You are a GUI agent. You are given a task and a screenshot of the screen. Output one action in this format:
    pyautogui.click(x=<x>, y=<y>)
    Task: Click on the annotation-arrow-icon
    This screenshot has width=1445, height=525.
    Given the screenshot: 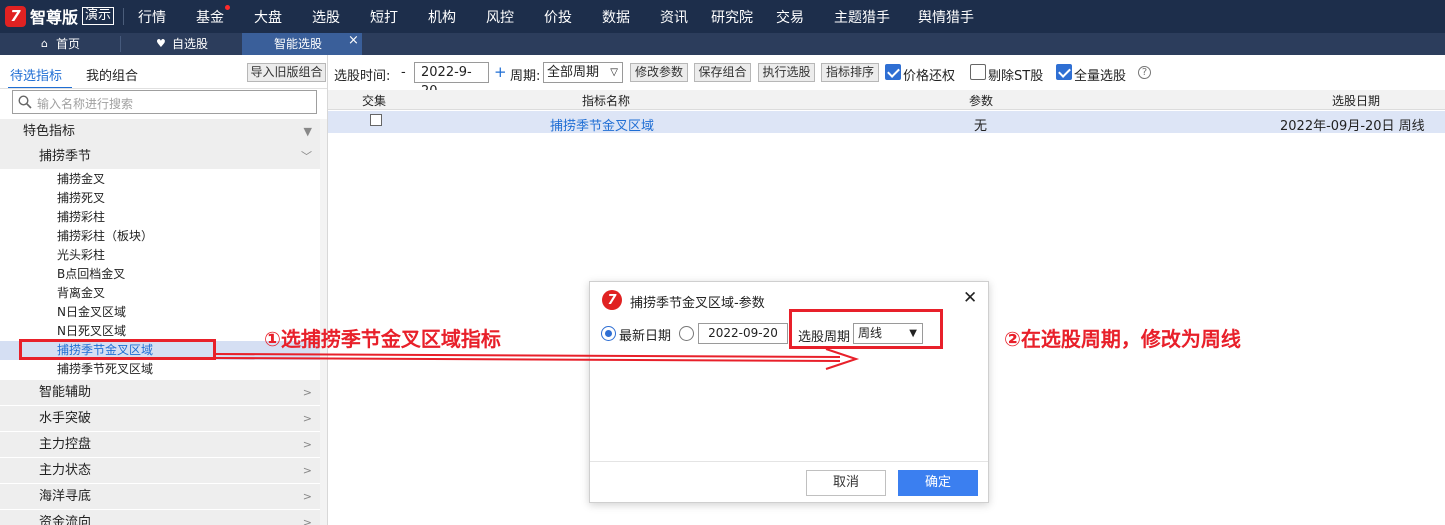 What is the action you would take?
    pyautogui.click(x=537, y=359)
    